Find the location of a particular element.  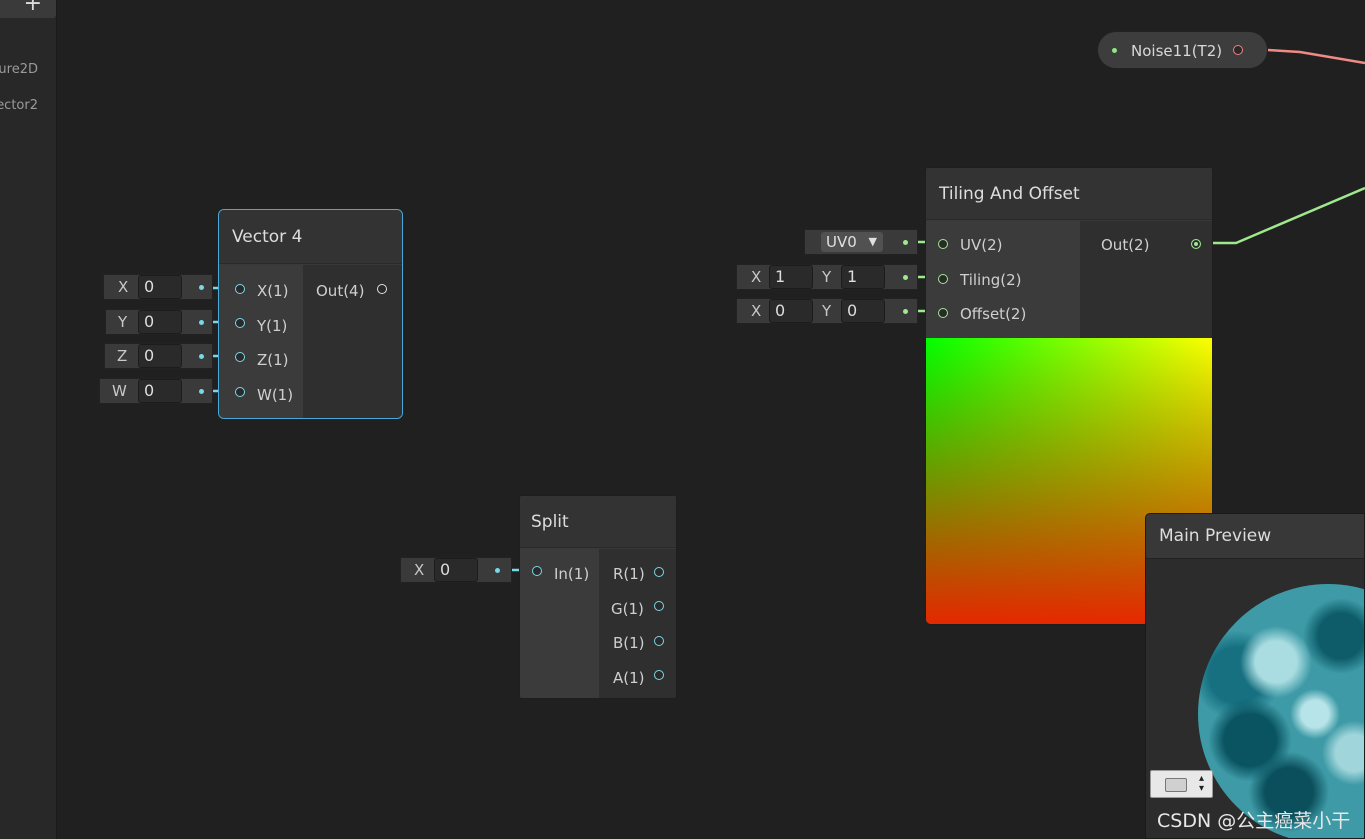

main-preview-title: Main Preview is located at coordinates (1255, 536).